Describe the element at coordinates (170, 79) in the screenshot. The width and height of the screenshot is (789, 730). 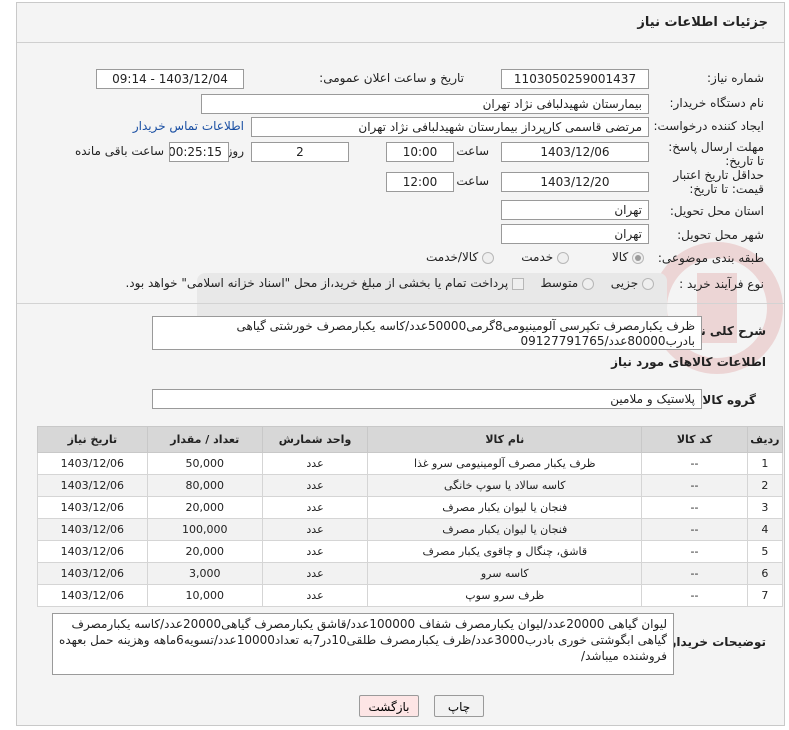
I see `announce-datetime-field: 1403/12/04 - 09:14` at that location.